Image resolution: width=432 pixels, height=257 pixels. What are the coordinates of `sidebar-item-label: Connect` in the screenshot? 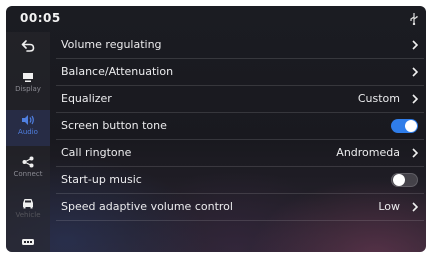 It's located at (28, 174).